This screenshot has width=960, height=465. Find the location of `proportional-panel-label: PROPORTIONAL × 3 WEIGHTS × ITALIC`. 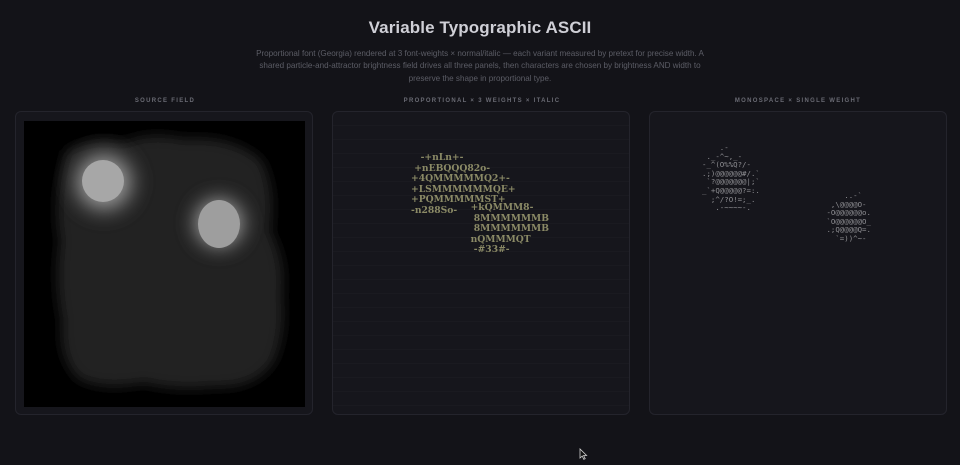

proportional-panel-label: PROPORTIONAL × 3 WEIGHTS × ITALIC is located at coordinates (482, 101).